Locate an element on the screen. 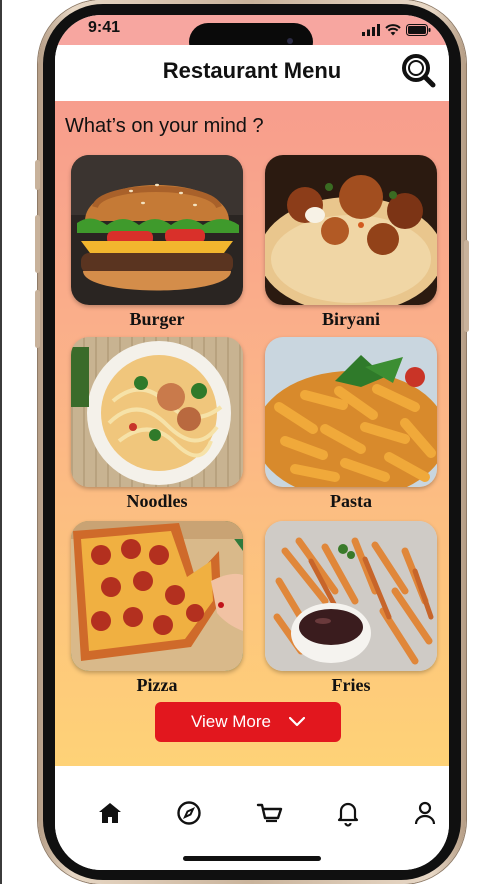 The width and height of the screenshot is (501, 884). bell-icon is located at coordinates (348, 814).